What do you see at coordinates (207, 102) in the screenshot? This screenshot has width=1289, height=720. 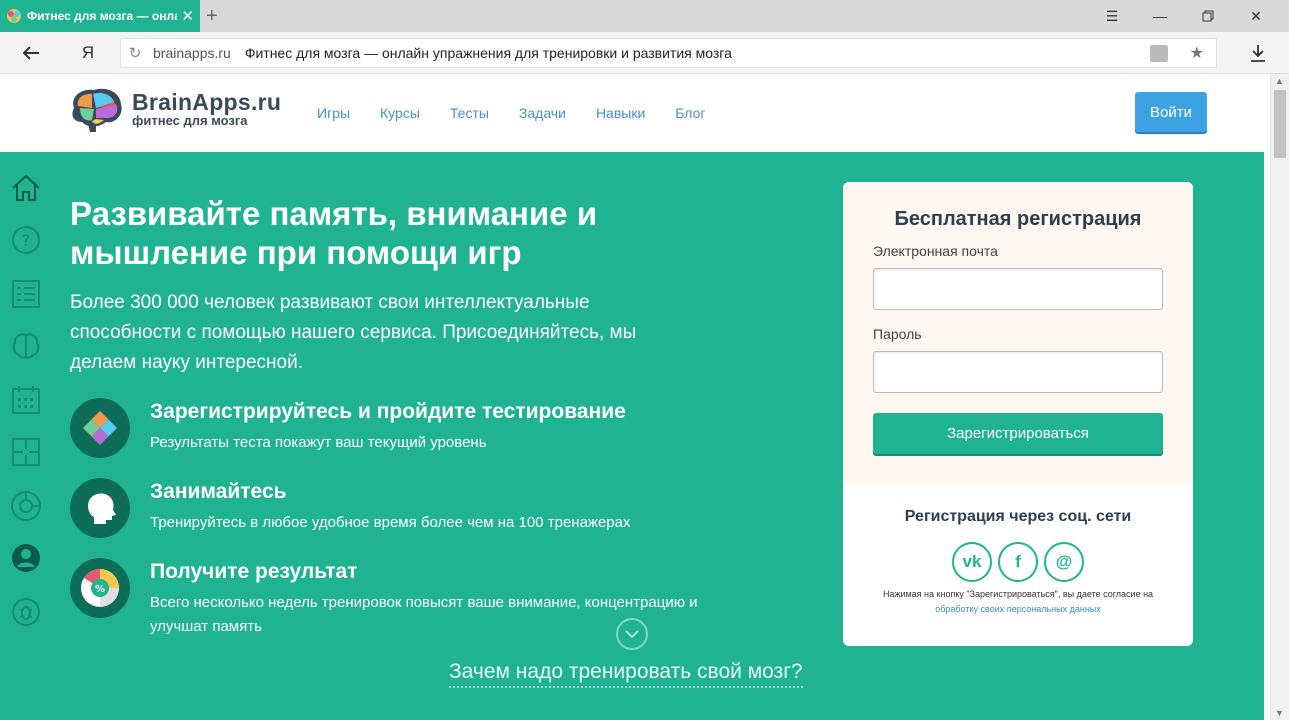 I see `logo-name: BrainApps.ru` at bounding box center [207, 102].